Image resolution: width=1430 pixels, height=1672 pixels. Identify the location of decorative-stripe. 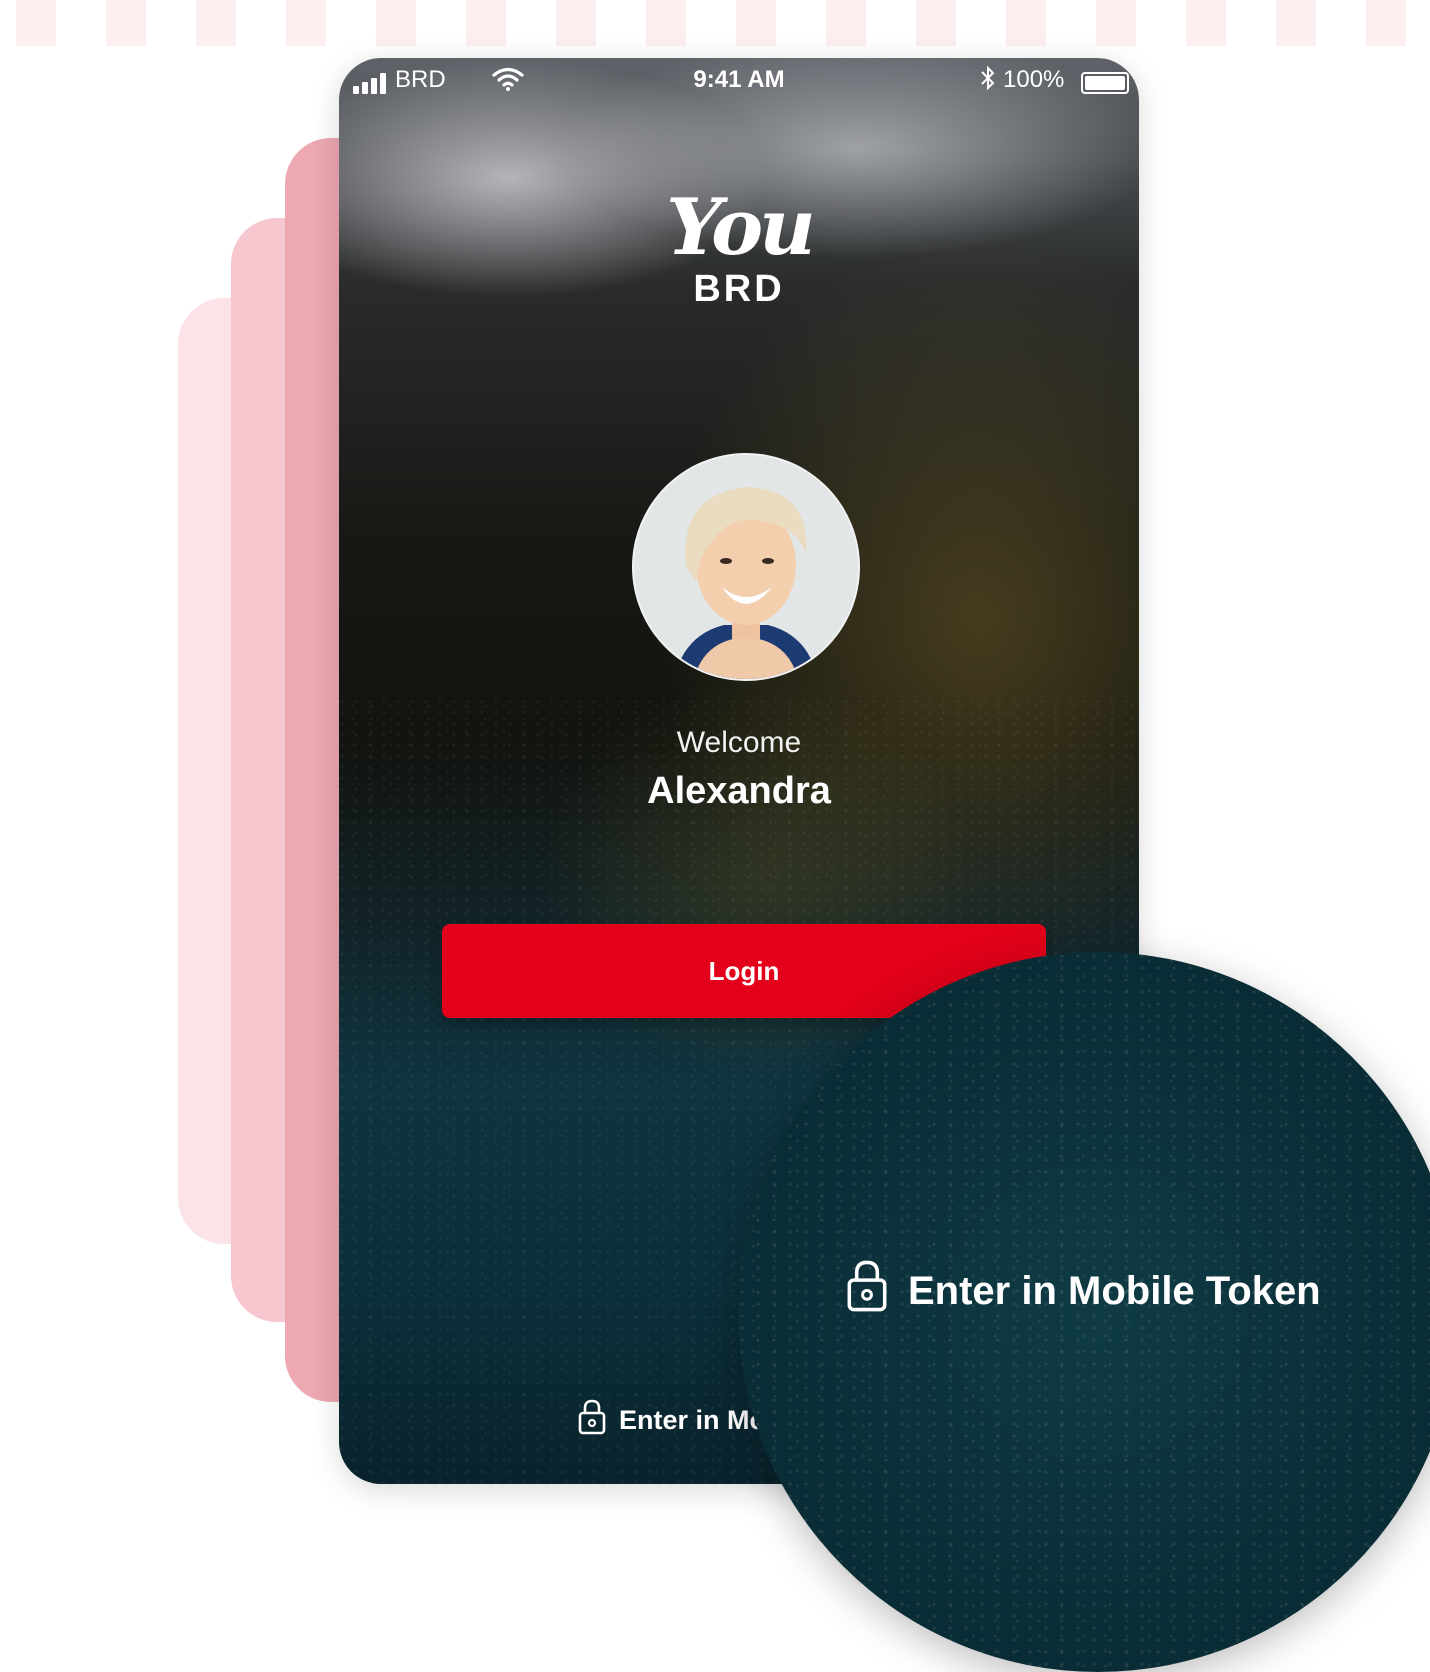
(715, 23).